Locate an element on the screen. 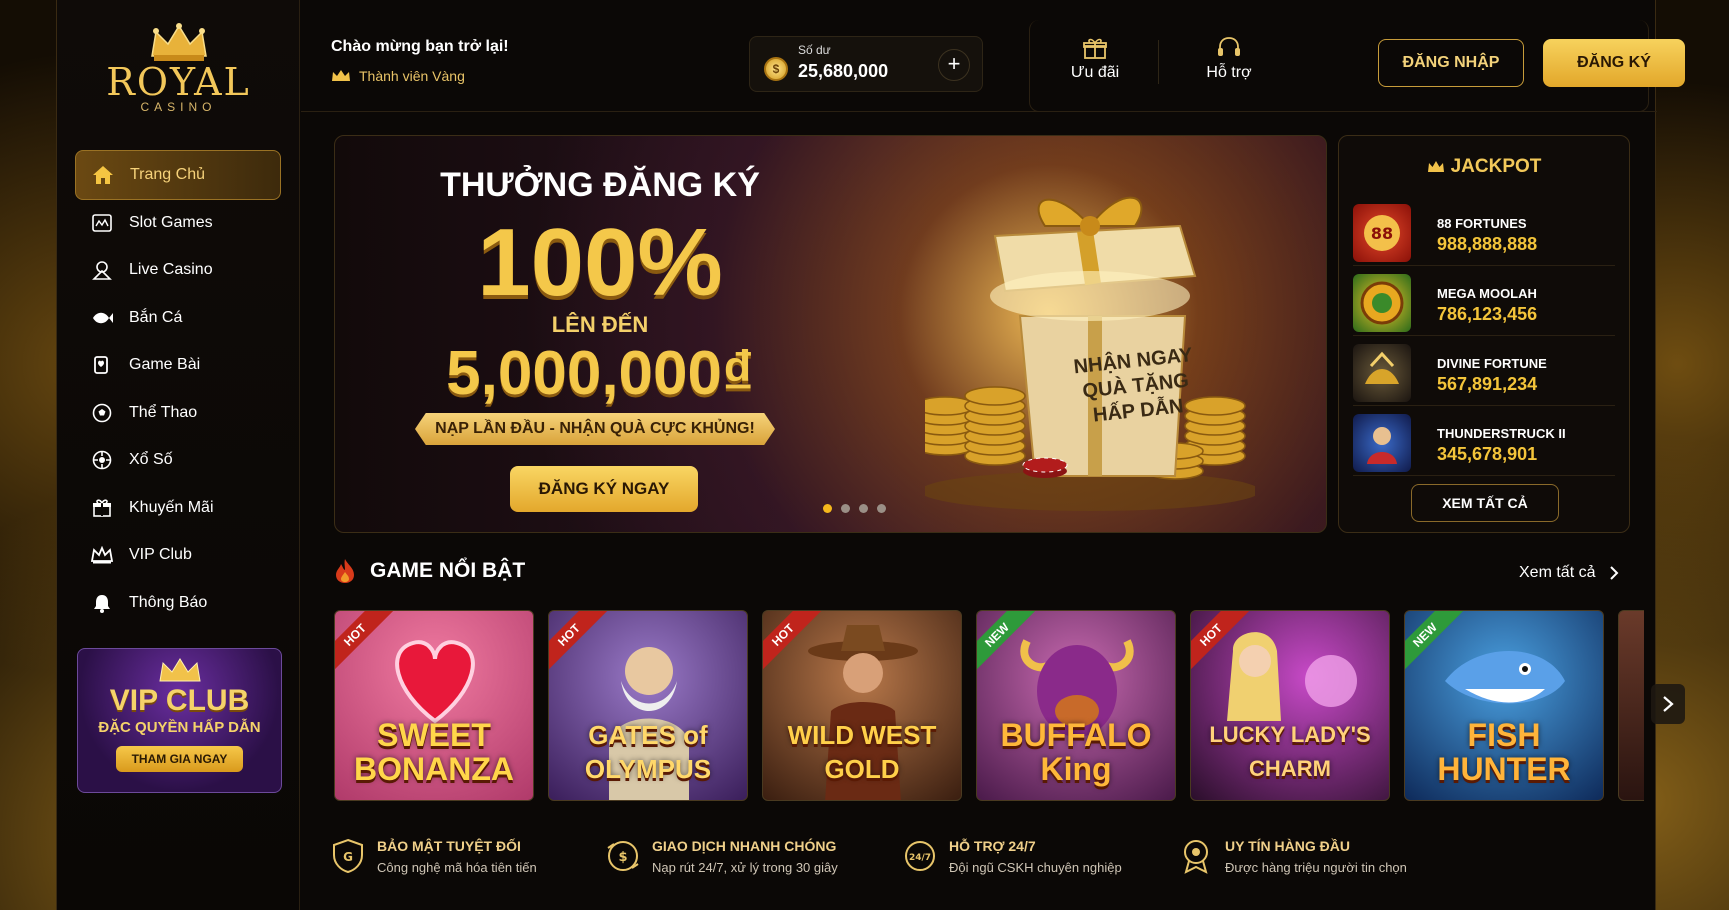 This screenshot has height=910, width=1729. sidebar-item-fish: Bắn Cá is located at coordinates (178, 318).